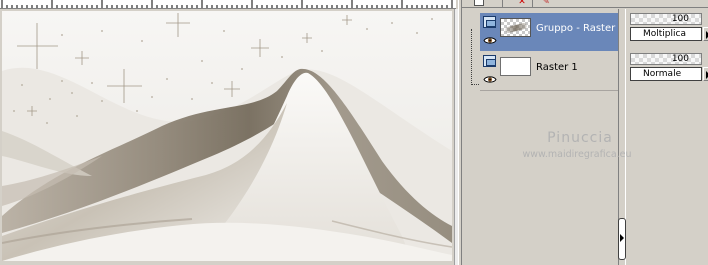 The width and height of the screenshot is (708, 265). What do you see at coordinates (479, 3) in the screenshot?
I see `new-layer-icon` at bounding box center [479, 3].